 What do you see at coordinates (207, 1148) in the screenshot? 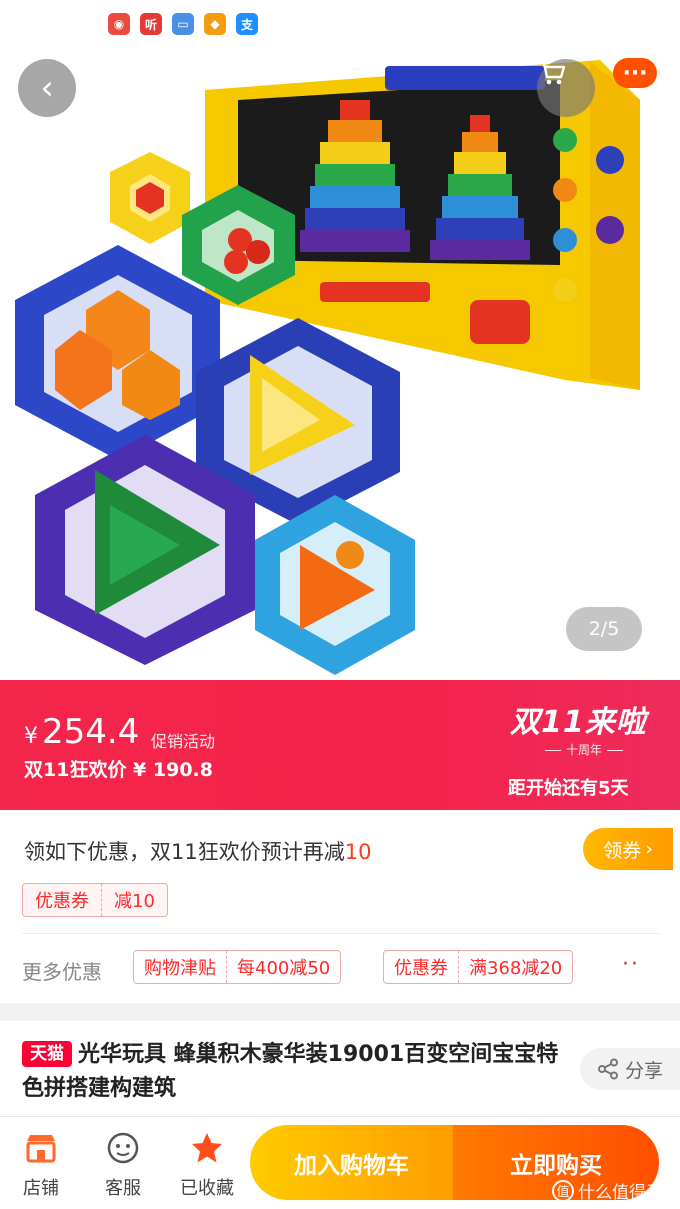
I see `star-icon` at bounding box center [207, 1148].